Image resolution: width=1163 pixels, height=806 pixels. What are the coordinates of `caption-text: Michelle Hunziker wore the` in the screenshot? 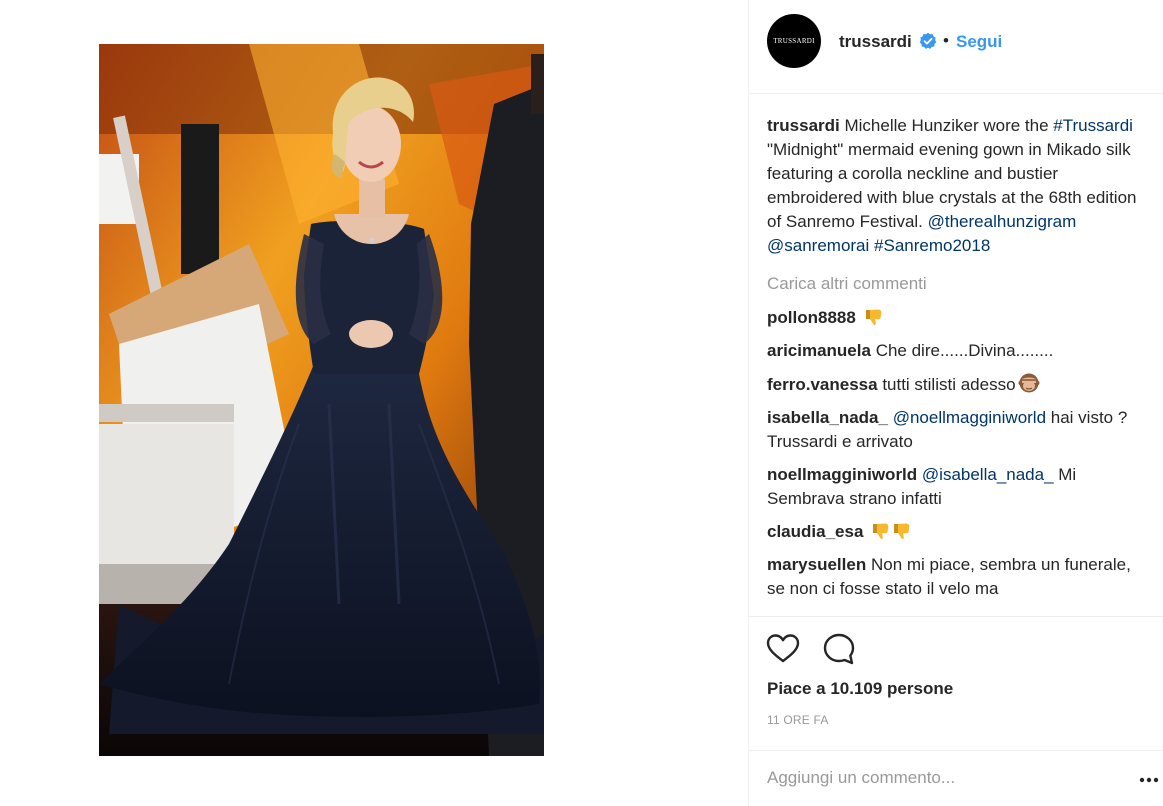 It's located at (946, 125).